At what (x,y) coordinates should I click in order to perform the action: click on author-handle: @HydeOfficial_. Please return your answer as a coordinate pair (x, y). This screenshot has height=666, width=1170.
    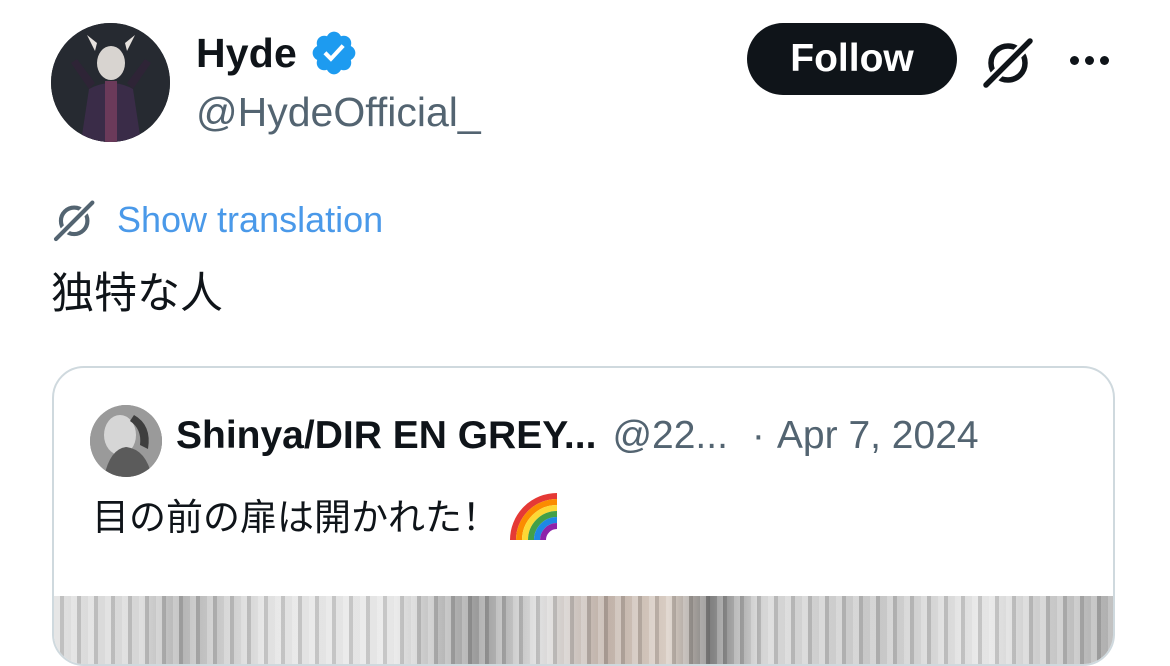
    Looking at the image, I should click on (338, 112).